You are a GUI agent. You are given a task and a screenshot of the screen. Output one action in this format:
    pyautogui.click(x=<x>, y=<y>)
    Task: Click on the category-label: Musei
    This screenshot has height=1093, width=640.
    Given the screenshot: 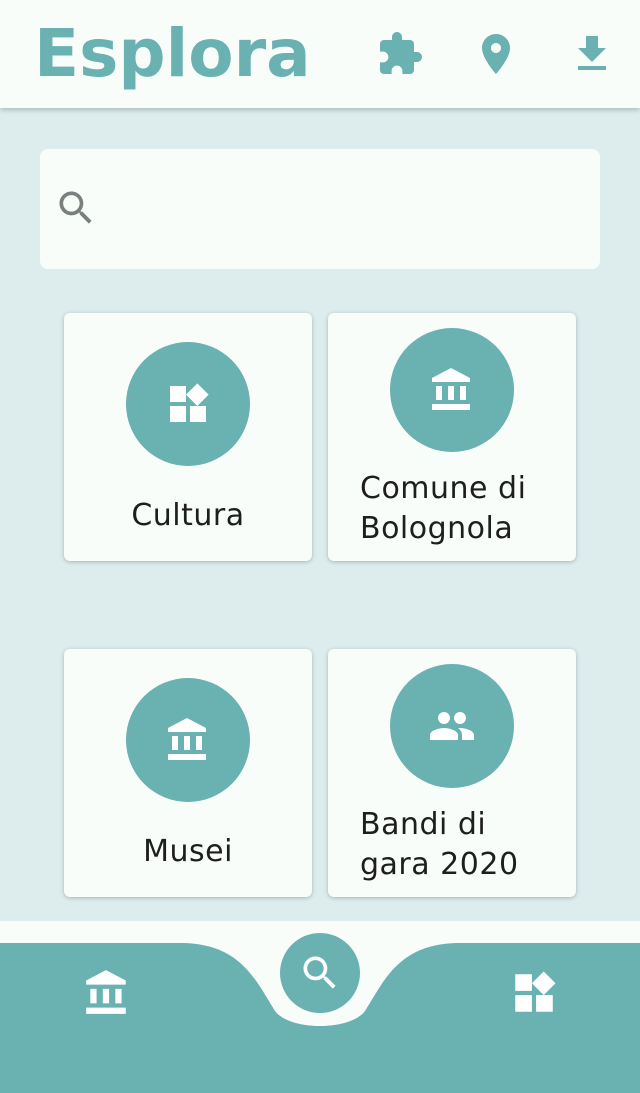 What is the action you would take?
    pyautogui.click(x=188, y=851)
    